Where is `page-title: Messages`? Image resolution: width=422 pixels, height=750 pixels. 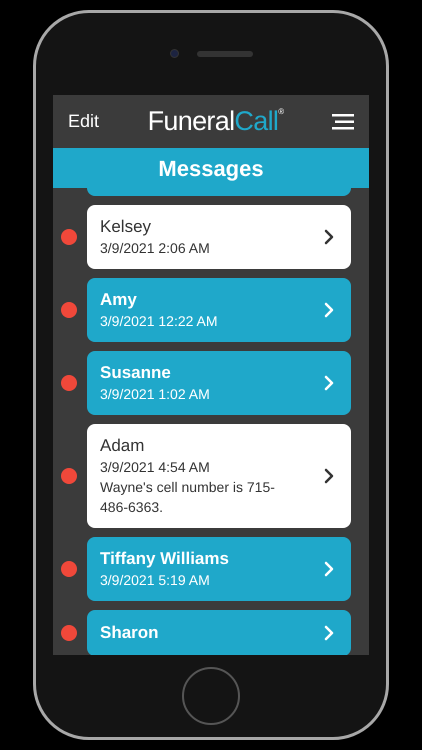
page-title: Messages is located at coordinates (211, 168).